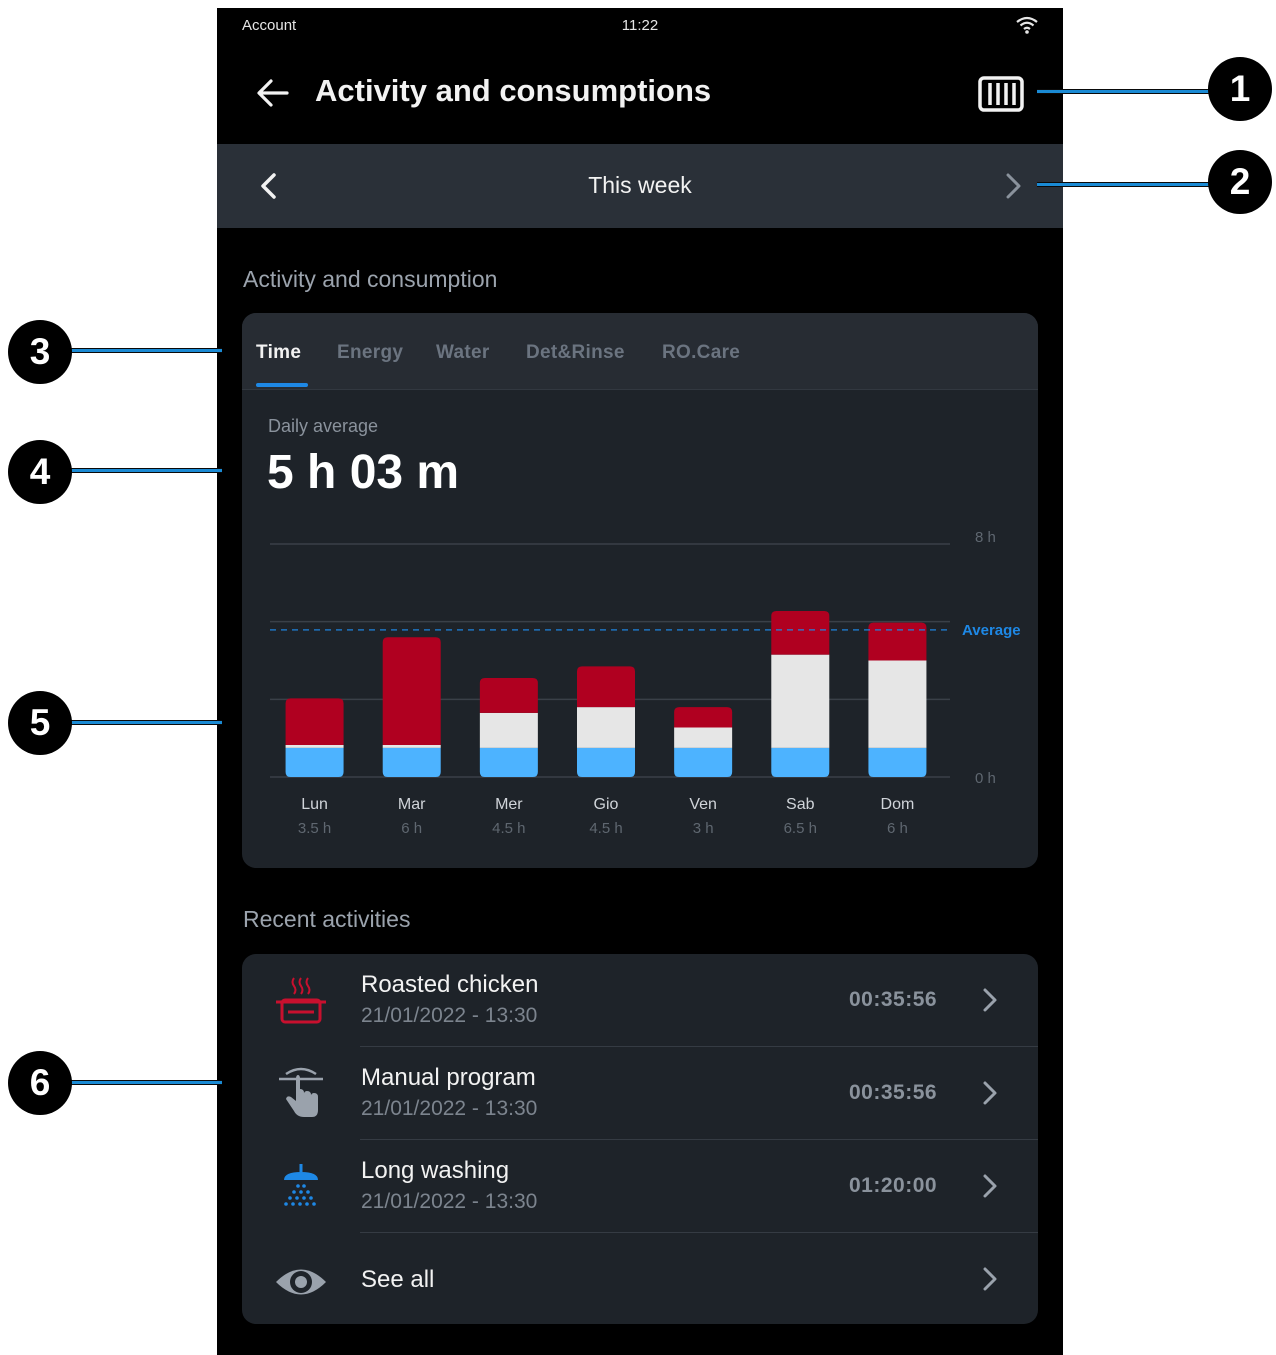 The image size is (1276, 1355). Describe the element at coordinates (450, 984) in the screenshot. I see `activity-title: Roasted chicken` at that location.